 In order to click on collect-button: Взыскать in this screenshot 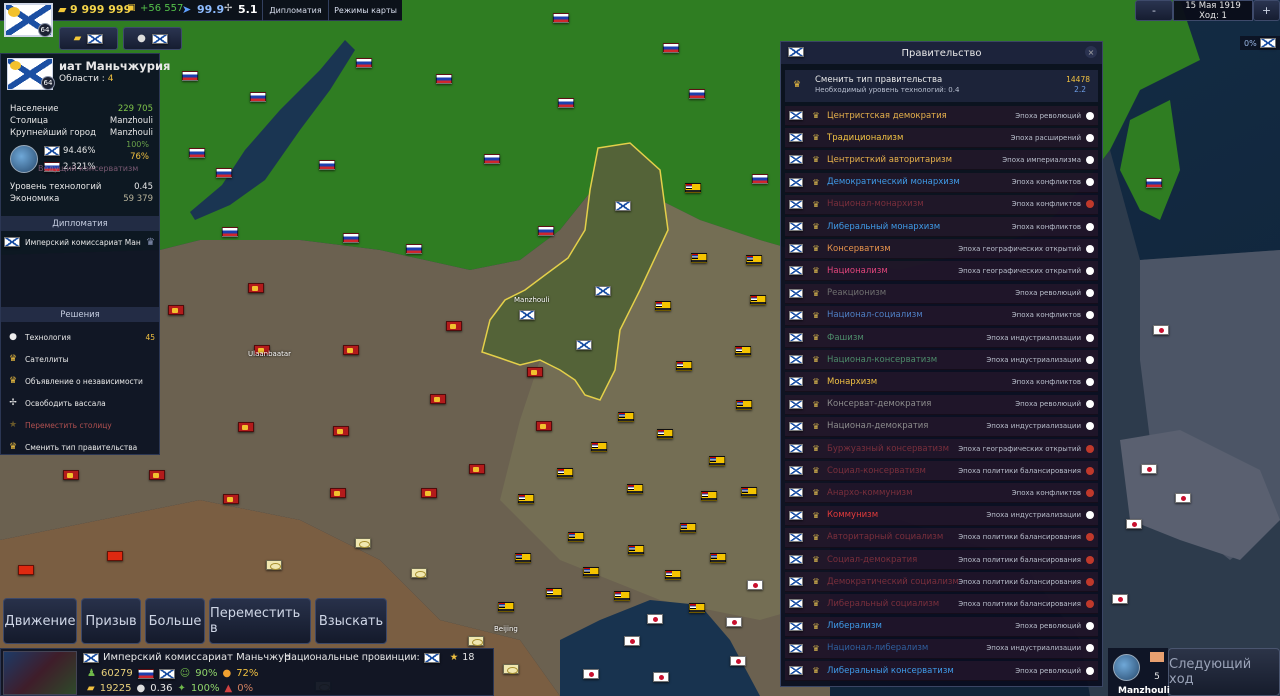, I will do `click(351, 621)`.